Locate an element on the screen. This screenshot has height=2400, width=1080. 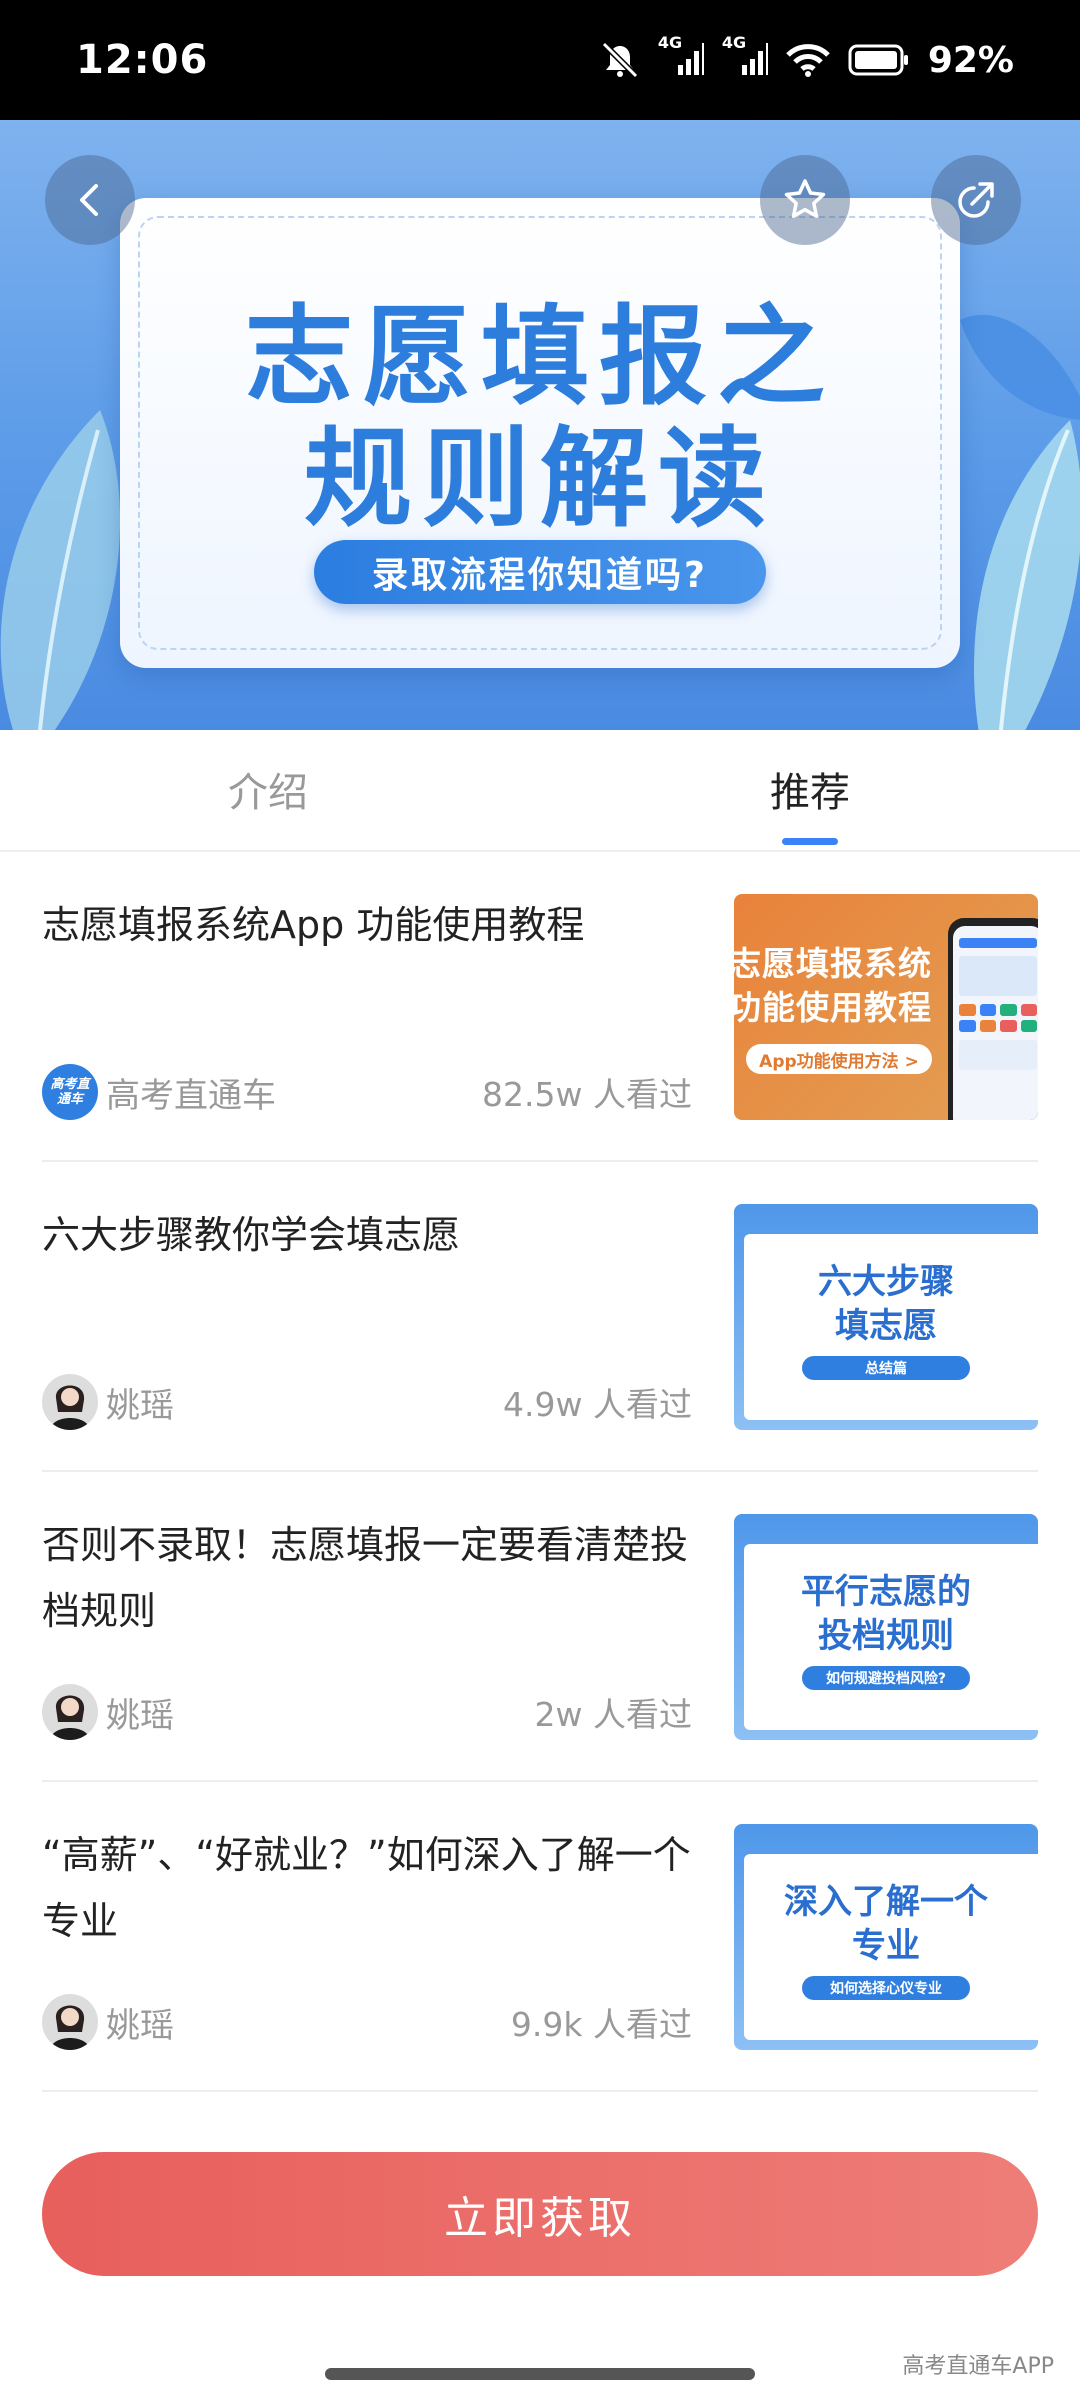
view-count: 4.9w 人看过 is located at coordinates (597, 1404).